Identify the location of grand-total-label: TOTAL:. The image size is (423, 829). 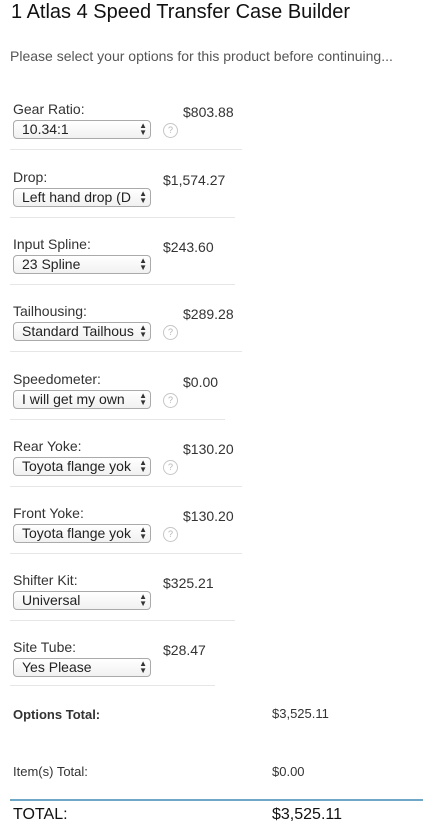
(40, 814).